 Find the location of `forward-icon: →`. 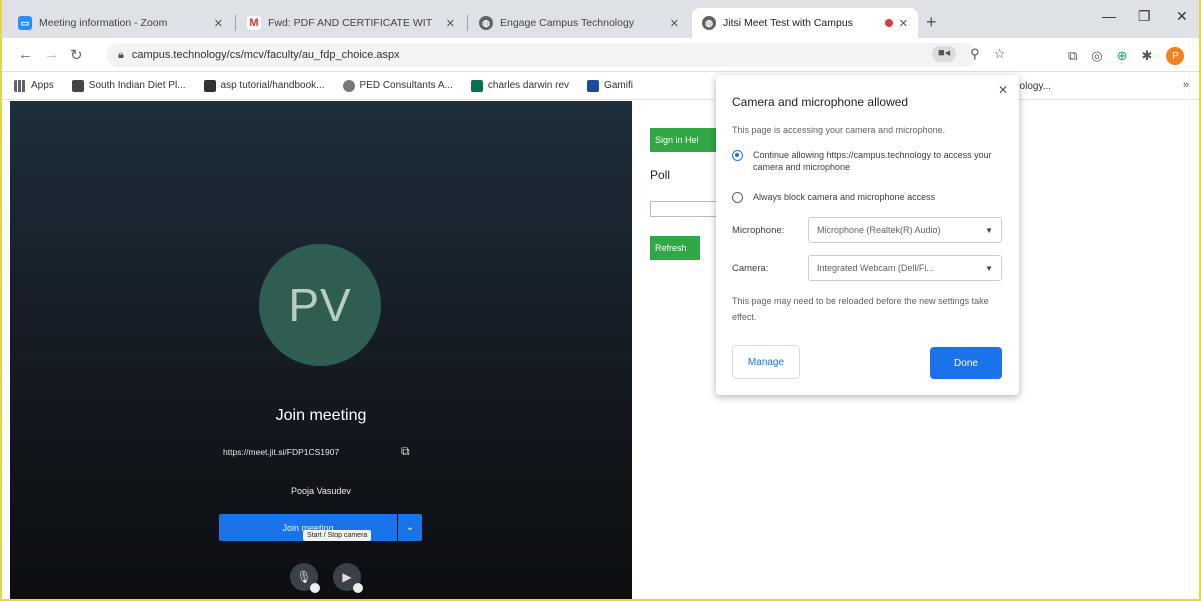

forward-icon: → is located at coordinates (51, 54).